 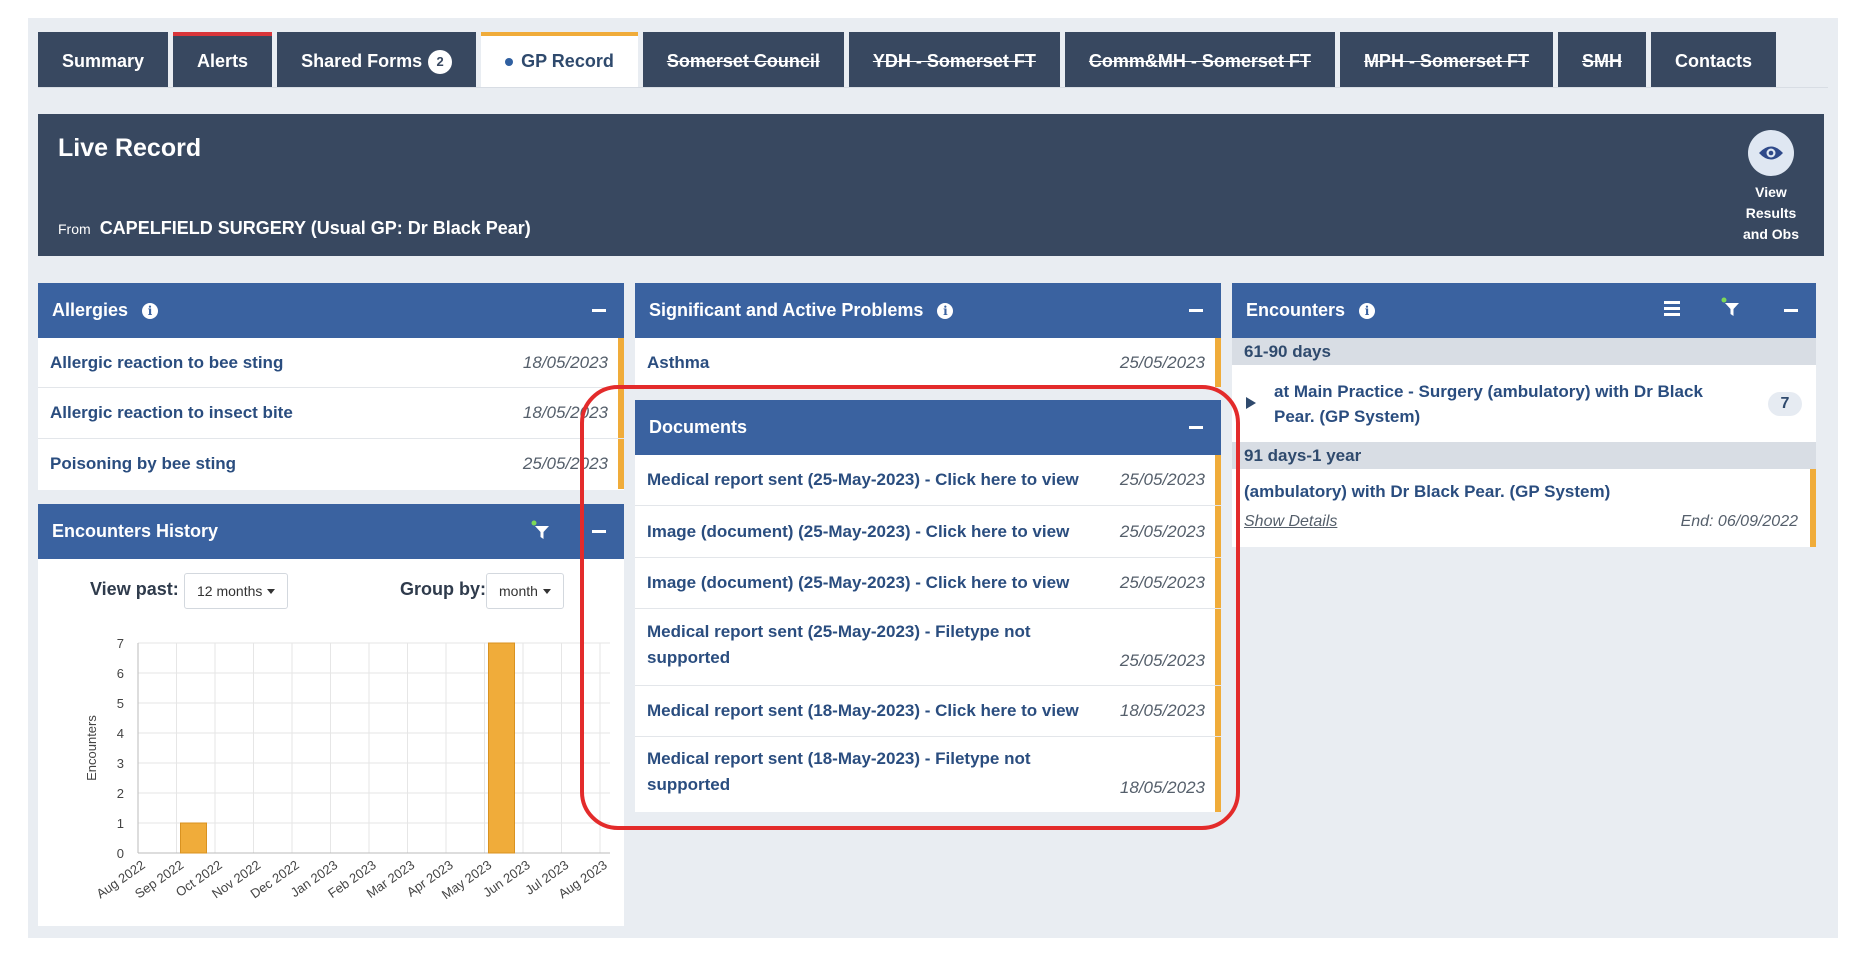 What do you see at coordinates (134, 589) in the screenshot?
I see `view-past-label: View past:` at bounding box center [134, 589].